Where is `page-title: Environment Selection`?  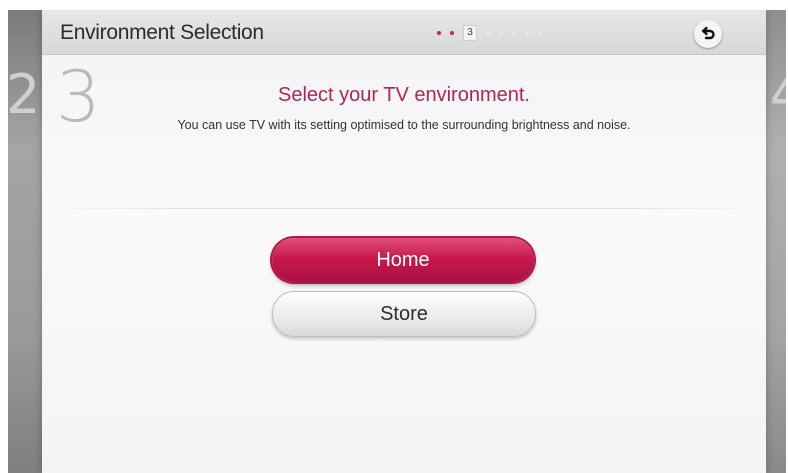
page-title: Environment Selection is located at coordinates (162, 32).